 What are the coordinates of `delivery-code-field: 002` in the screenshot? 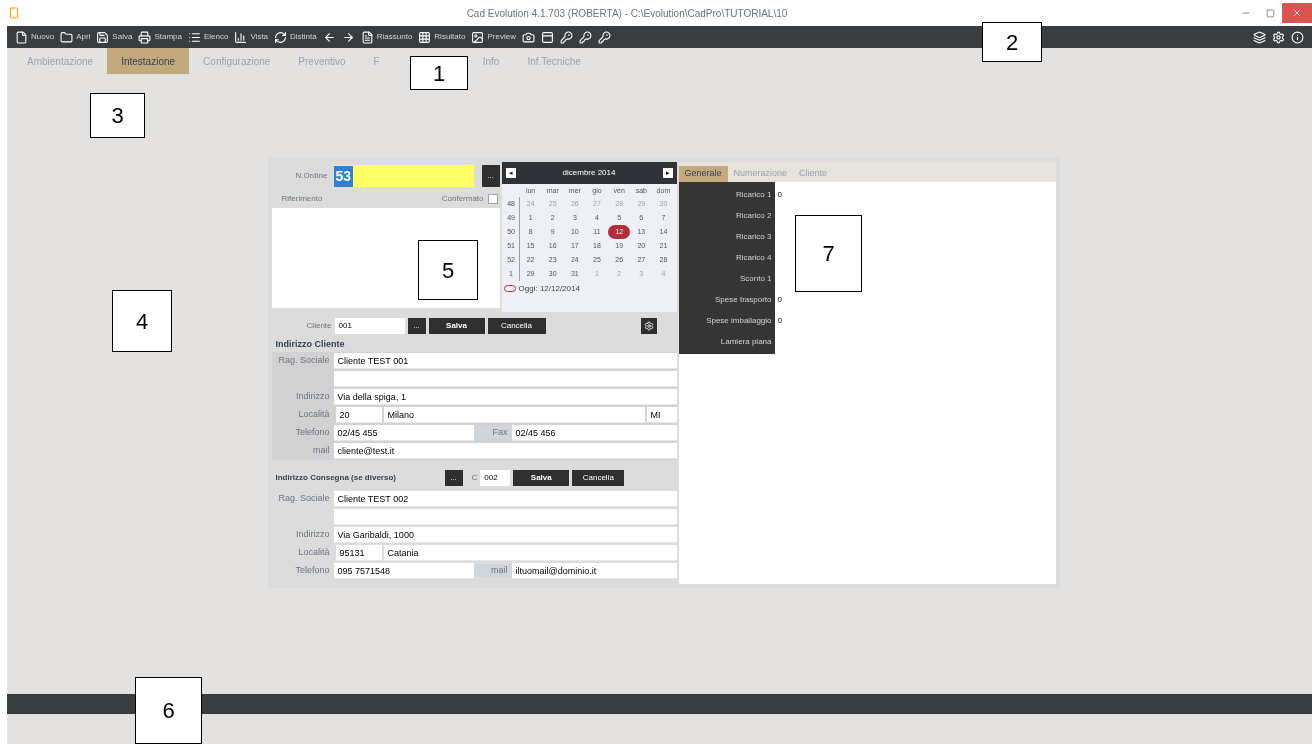 It's located at (495, 477).